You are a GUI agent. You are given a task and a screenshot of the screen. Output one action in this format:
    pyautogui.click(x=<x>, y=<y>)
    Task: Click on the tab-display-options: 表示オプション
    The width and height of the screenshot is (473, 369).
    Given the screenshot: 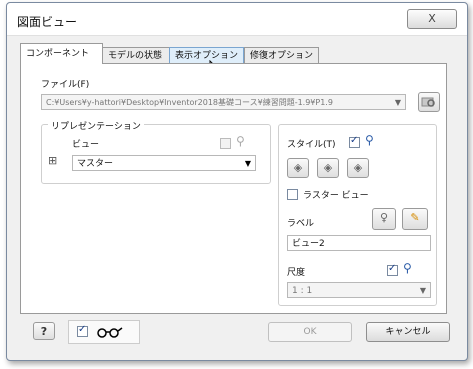 What is the action you would take?
    pyautogui.click(x=206, y=55)
    